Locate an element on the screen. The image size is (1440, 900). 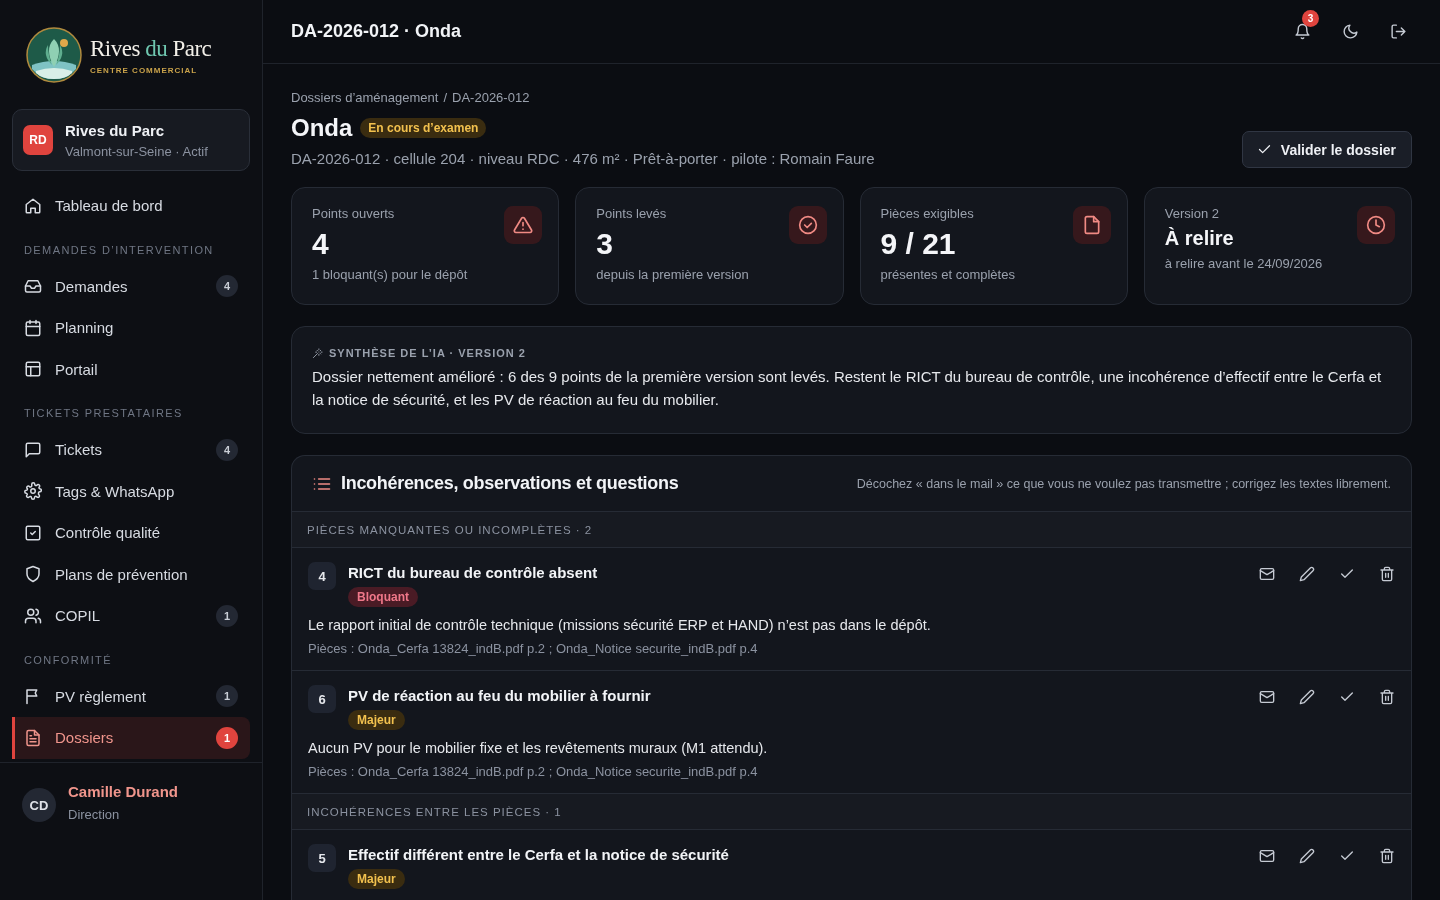
sidebar-item: Tableau de bord is located at coordinates (131, 206).